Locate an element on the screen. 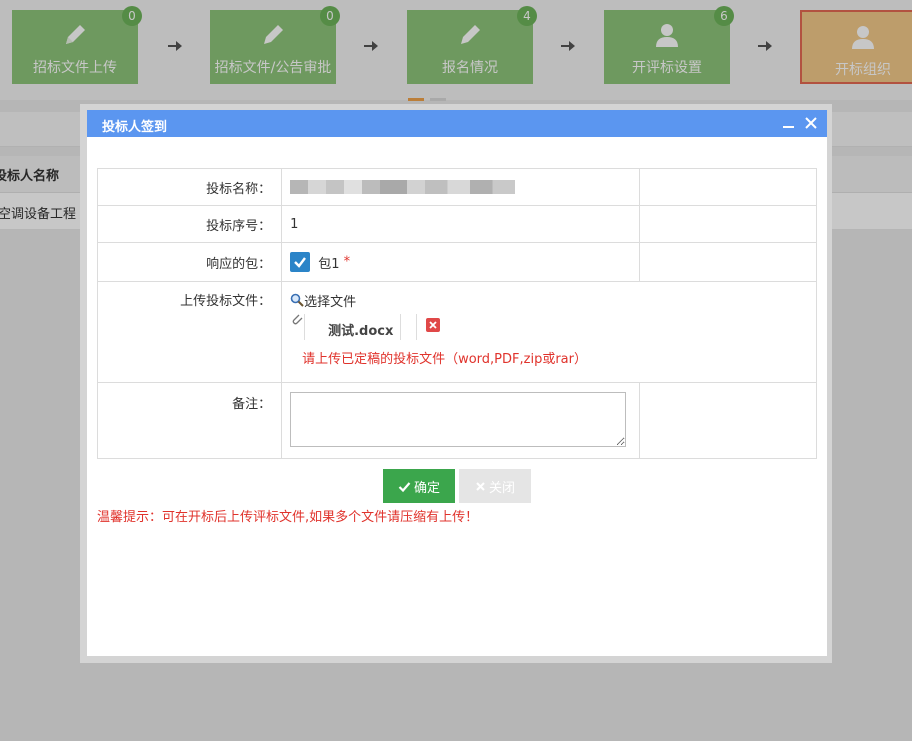  choose-file-label: 选择文件 is located at coordinates (330, 302).